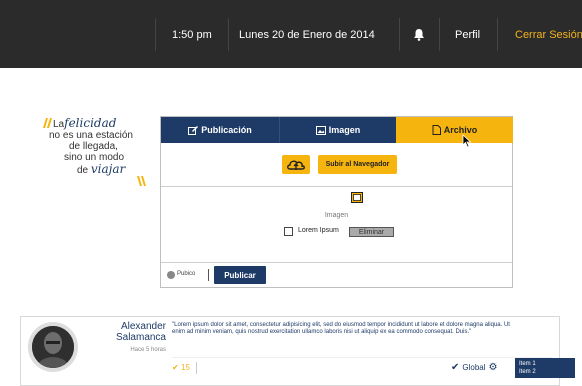 The width and height of the screenshot is (582, 386). Describe the element at coordinates (90, 123) in the screenshot. I see `quote-word-felicidad: felicidad` at that location.